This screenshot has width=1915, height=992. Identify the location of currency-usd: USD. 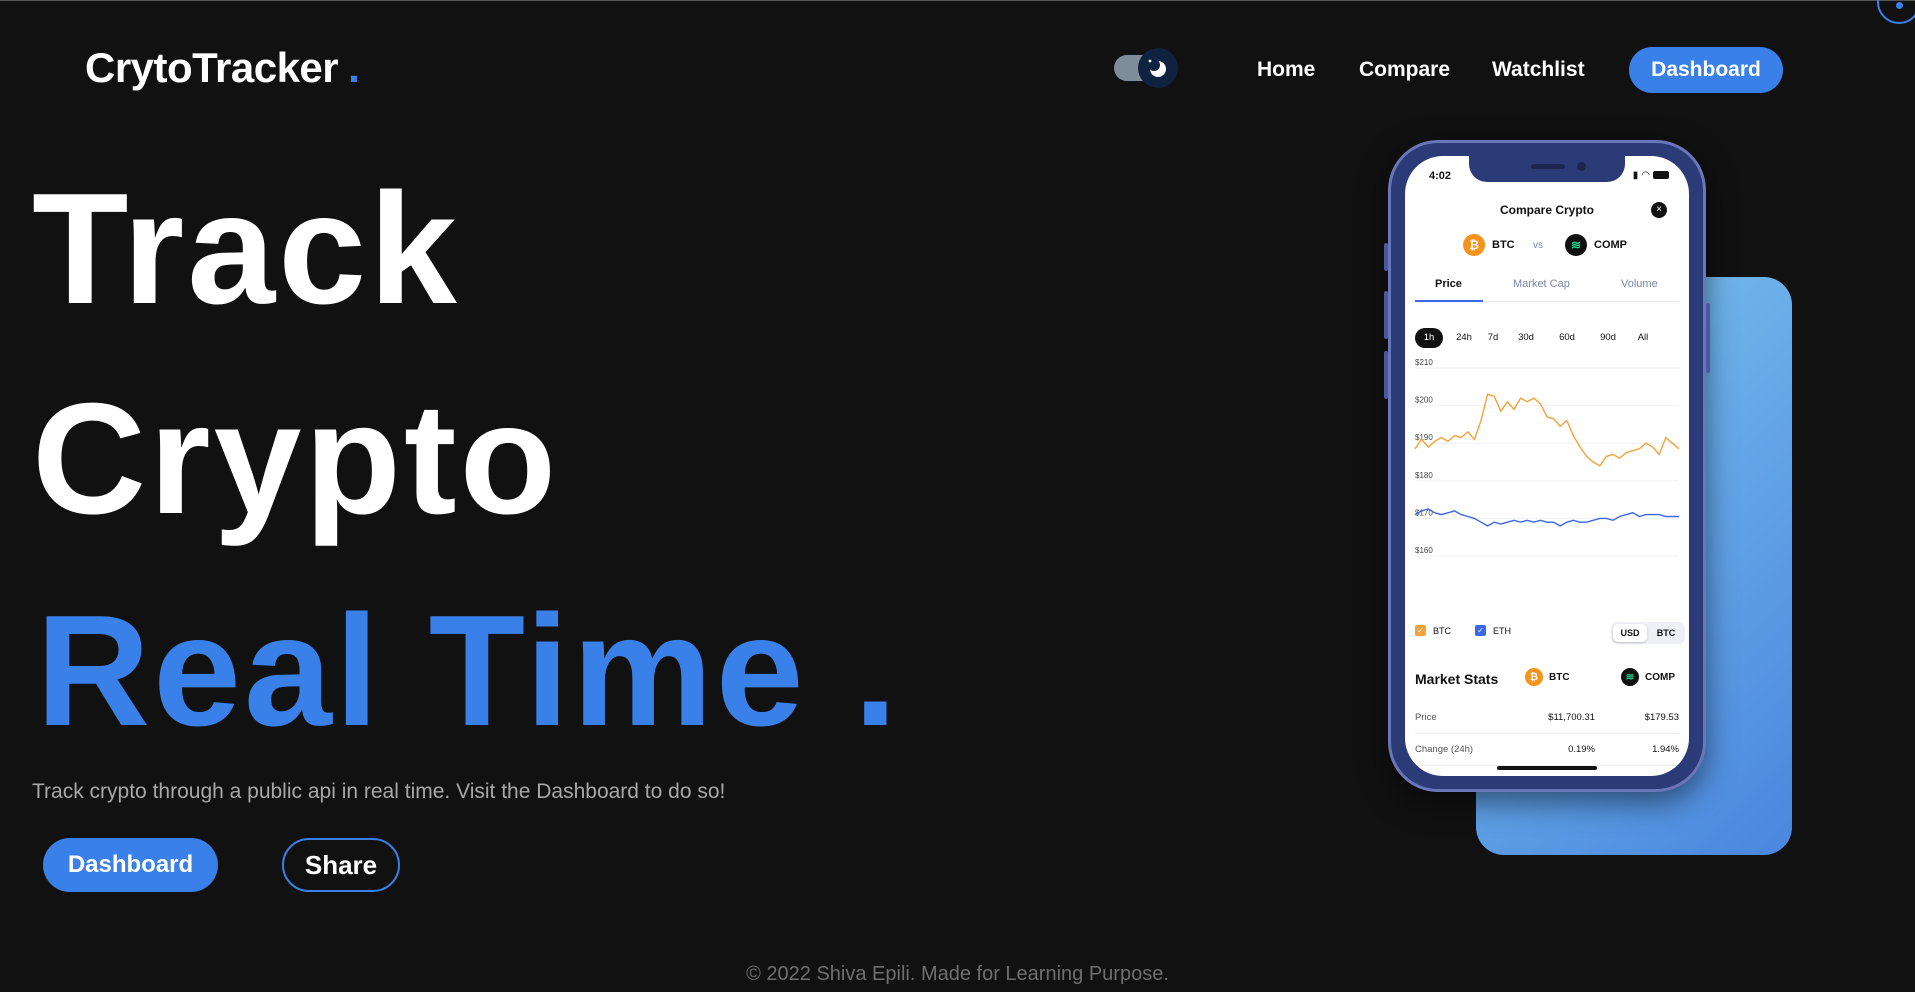
(1630, 633).